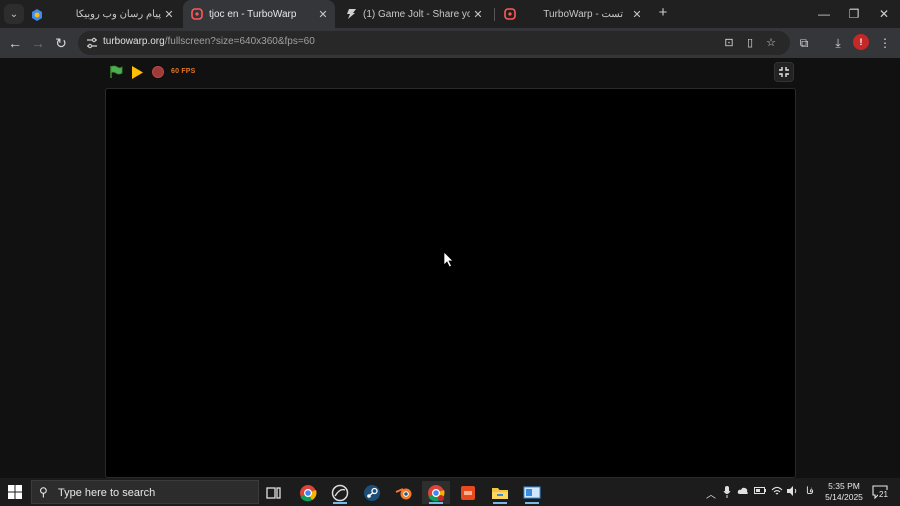  Describe the element at coordinates (727, 493) in the screenshot. I see `microphone-icon` at that location.